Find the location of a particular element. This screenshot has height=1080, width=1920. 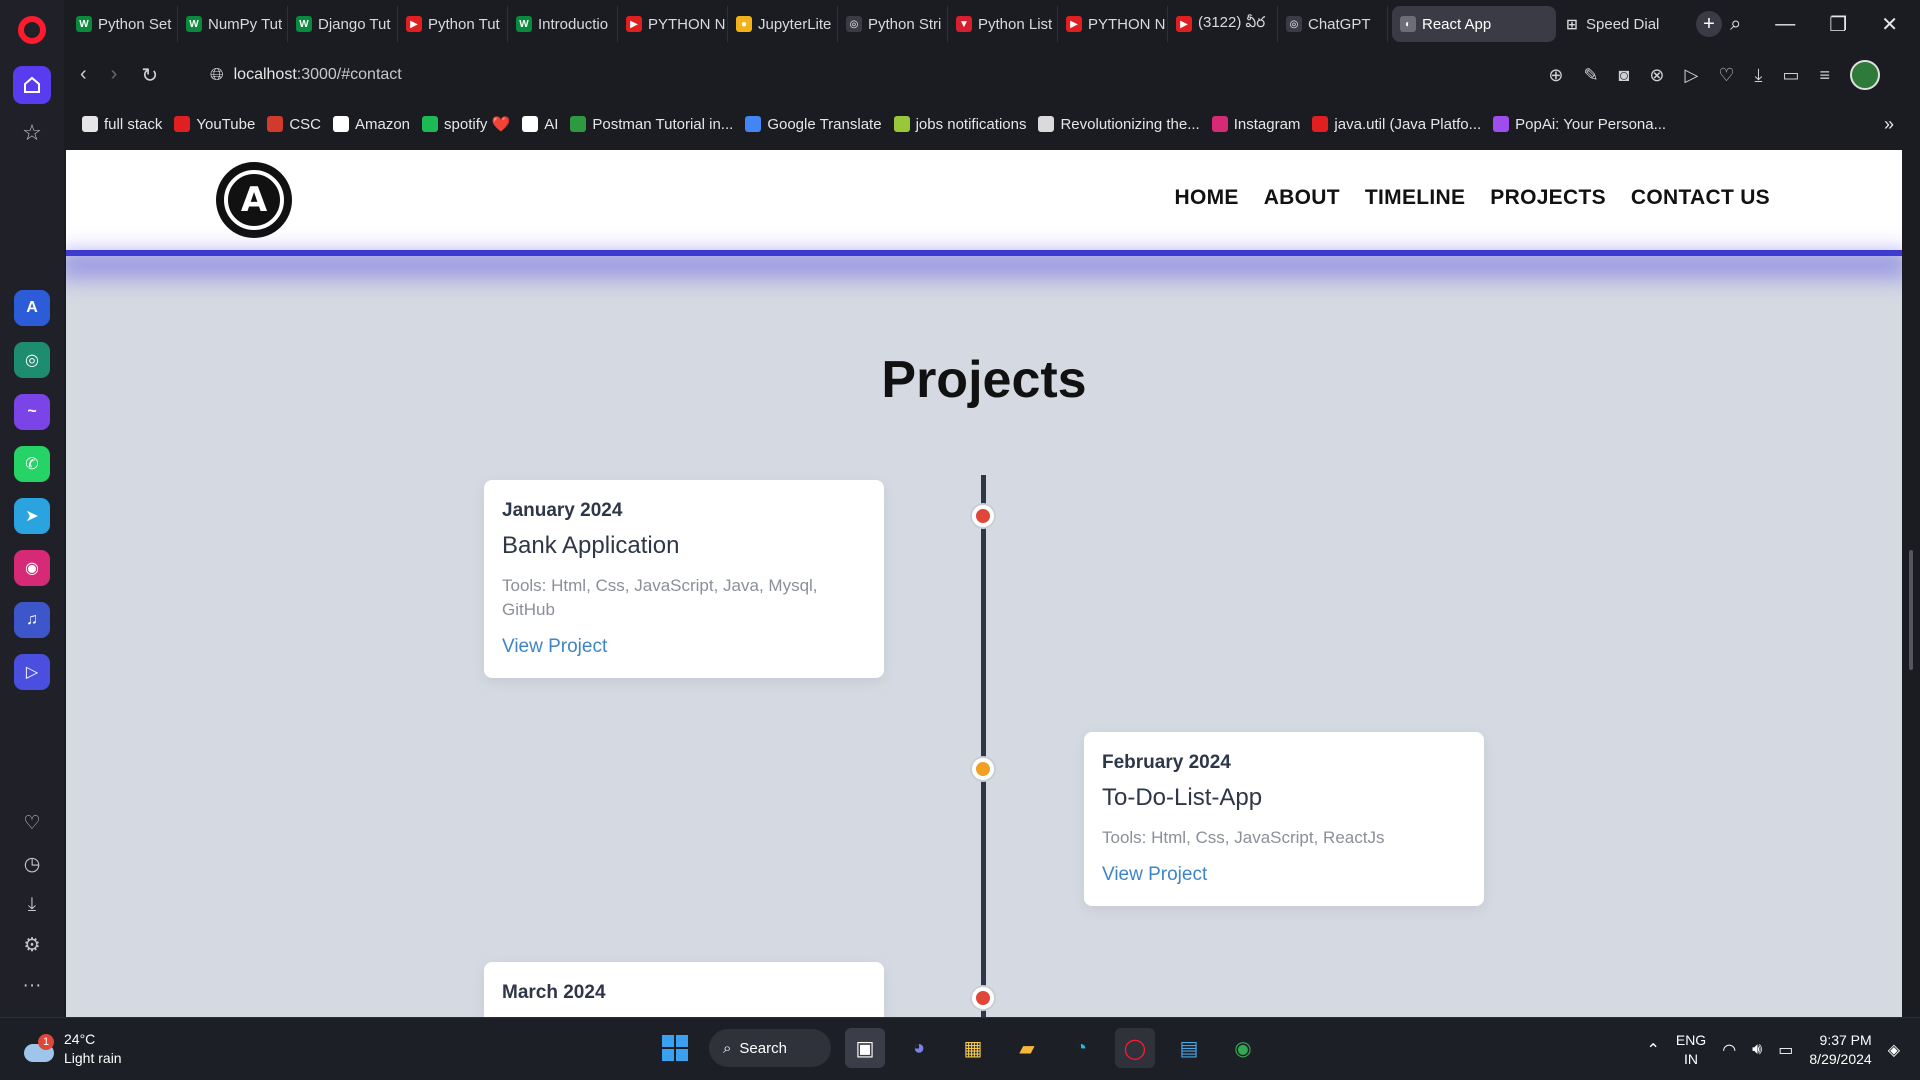

instagram-icon: ◉ is located at coordinates (32, 568).